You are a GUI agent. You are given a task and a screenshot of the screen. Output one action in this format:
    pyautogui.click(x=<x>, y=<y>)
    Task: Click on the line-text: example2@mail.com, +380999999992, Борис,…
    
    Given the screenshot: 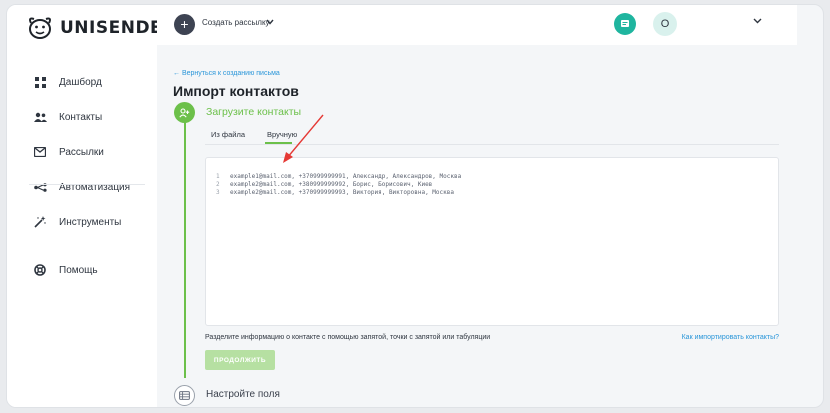 What is the action you would take?
    pyautogui.click(x=331, y=184)
    